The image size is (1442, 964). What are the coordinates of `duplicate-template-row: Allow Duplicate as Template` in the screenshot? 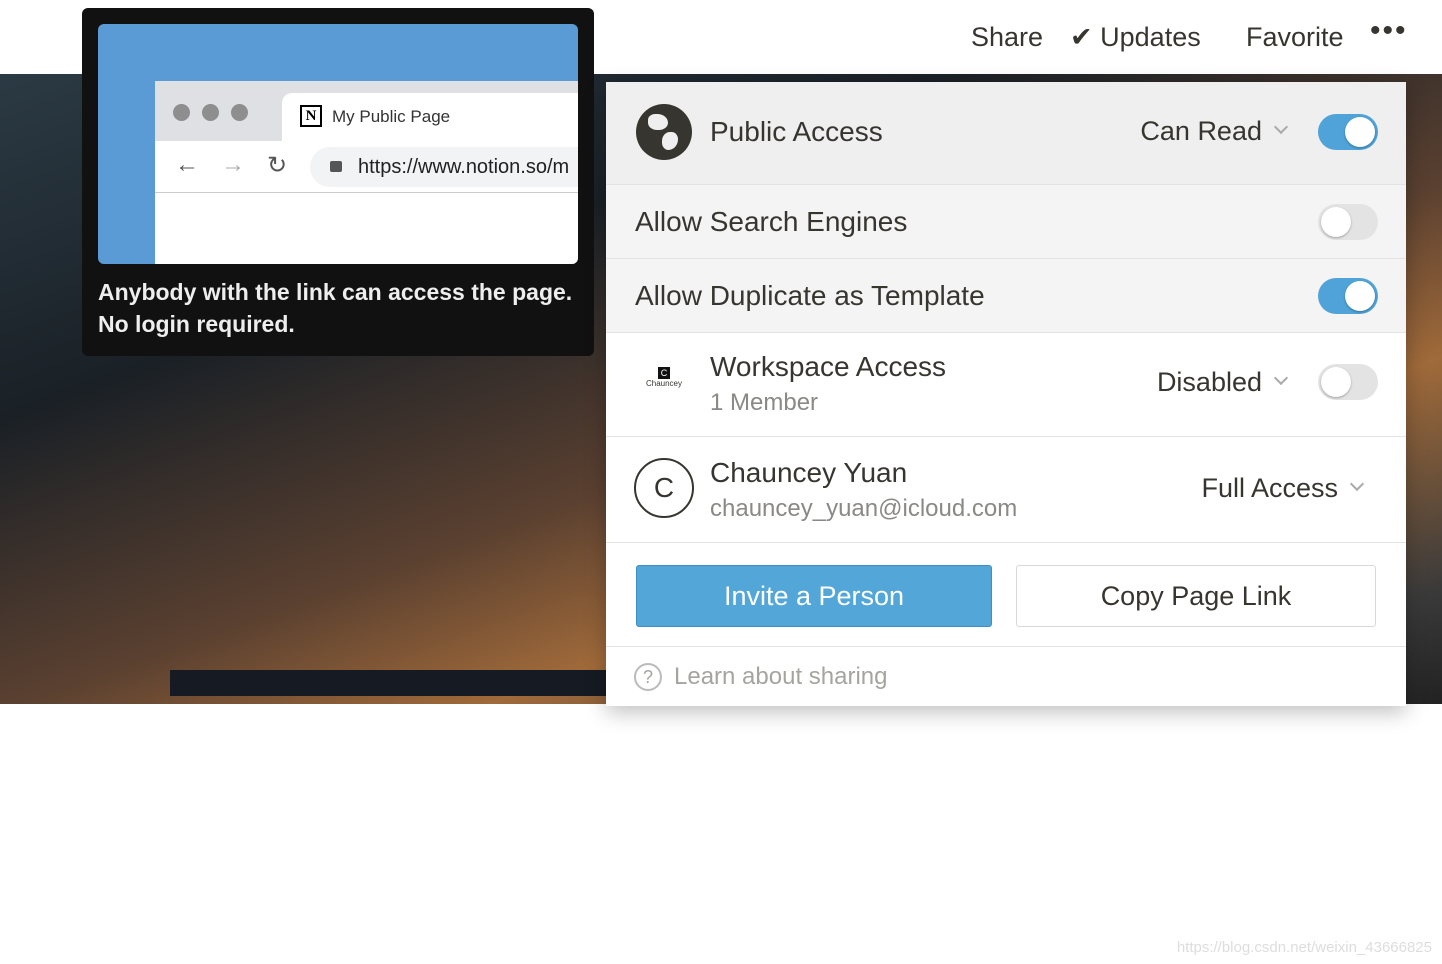 It's located at (1006, 296).